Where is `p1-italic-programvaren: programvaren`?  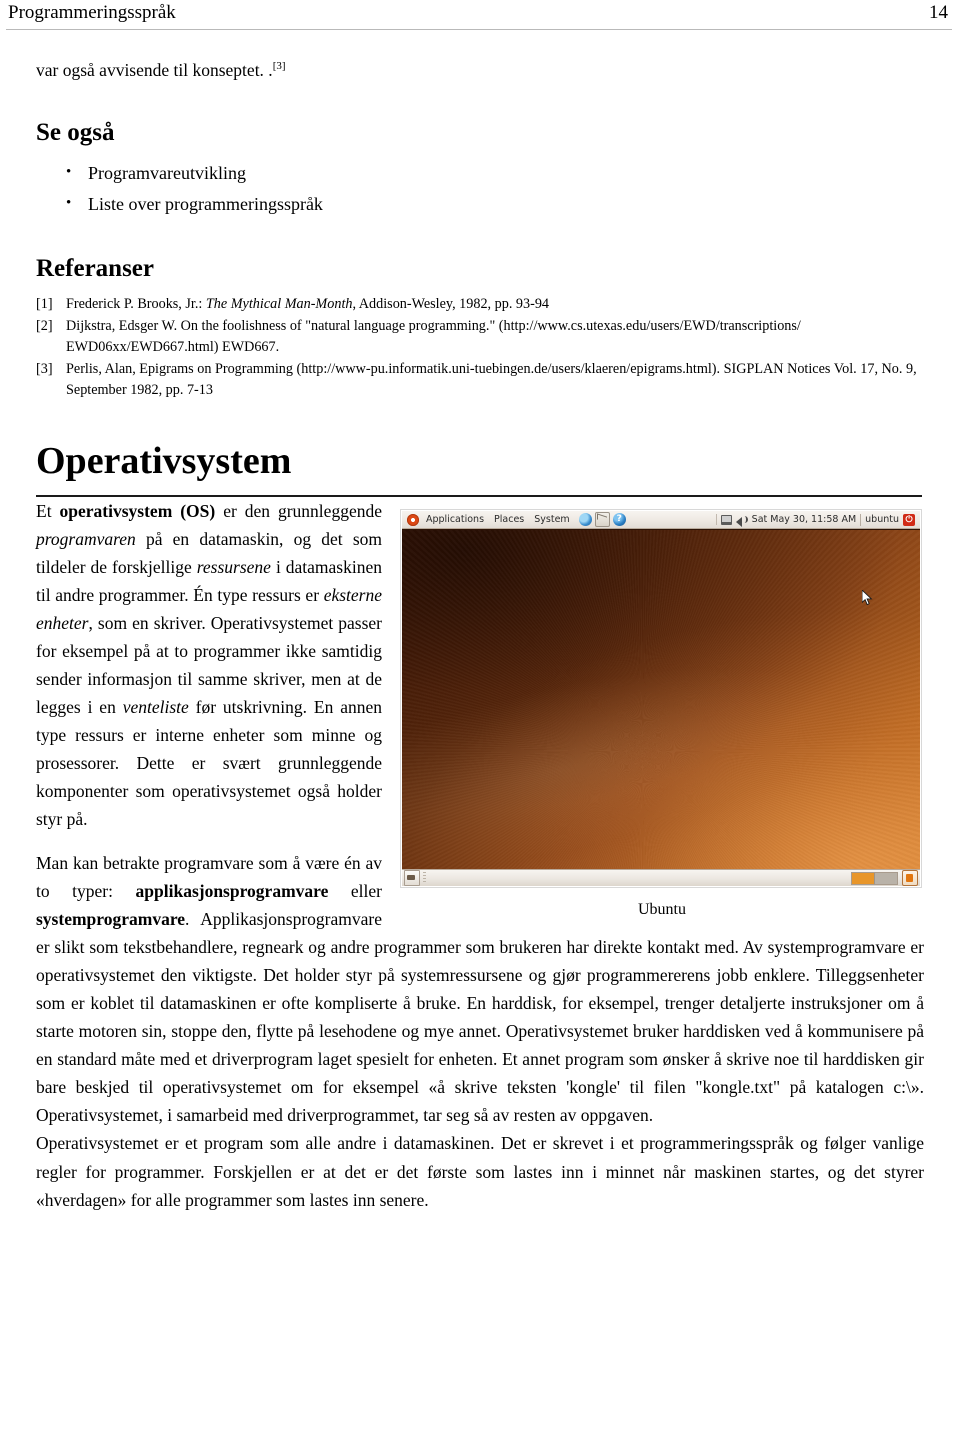 p1-italic-programvaren: programvaren is located at coordinates (86, 539).